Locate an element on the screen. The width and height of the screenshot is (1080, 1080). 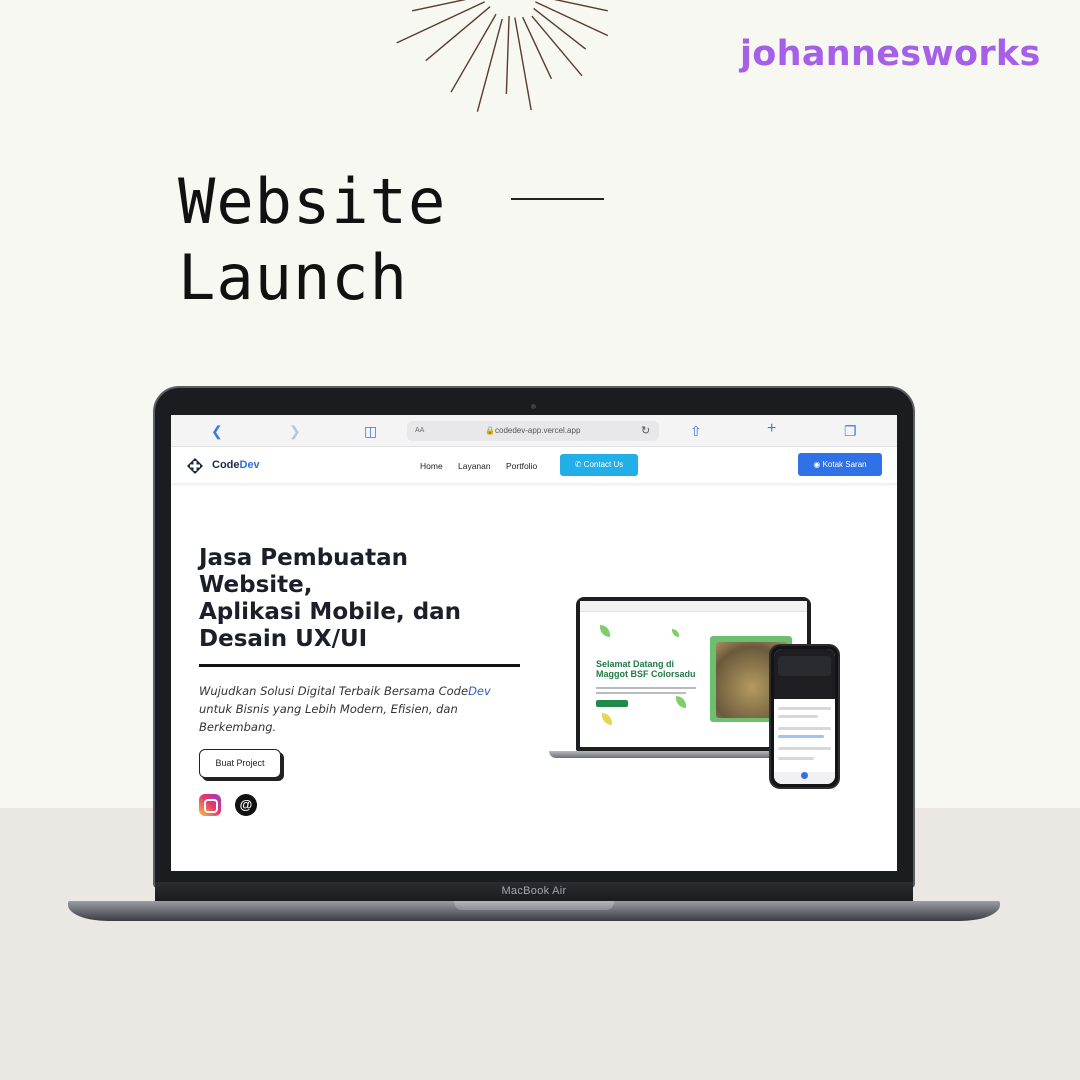
contact-us-button: ✆ Contact Us is located at coordinates (599, 465).